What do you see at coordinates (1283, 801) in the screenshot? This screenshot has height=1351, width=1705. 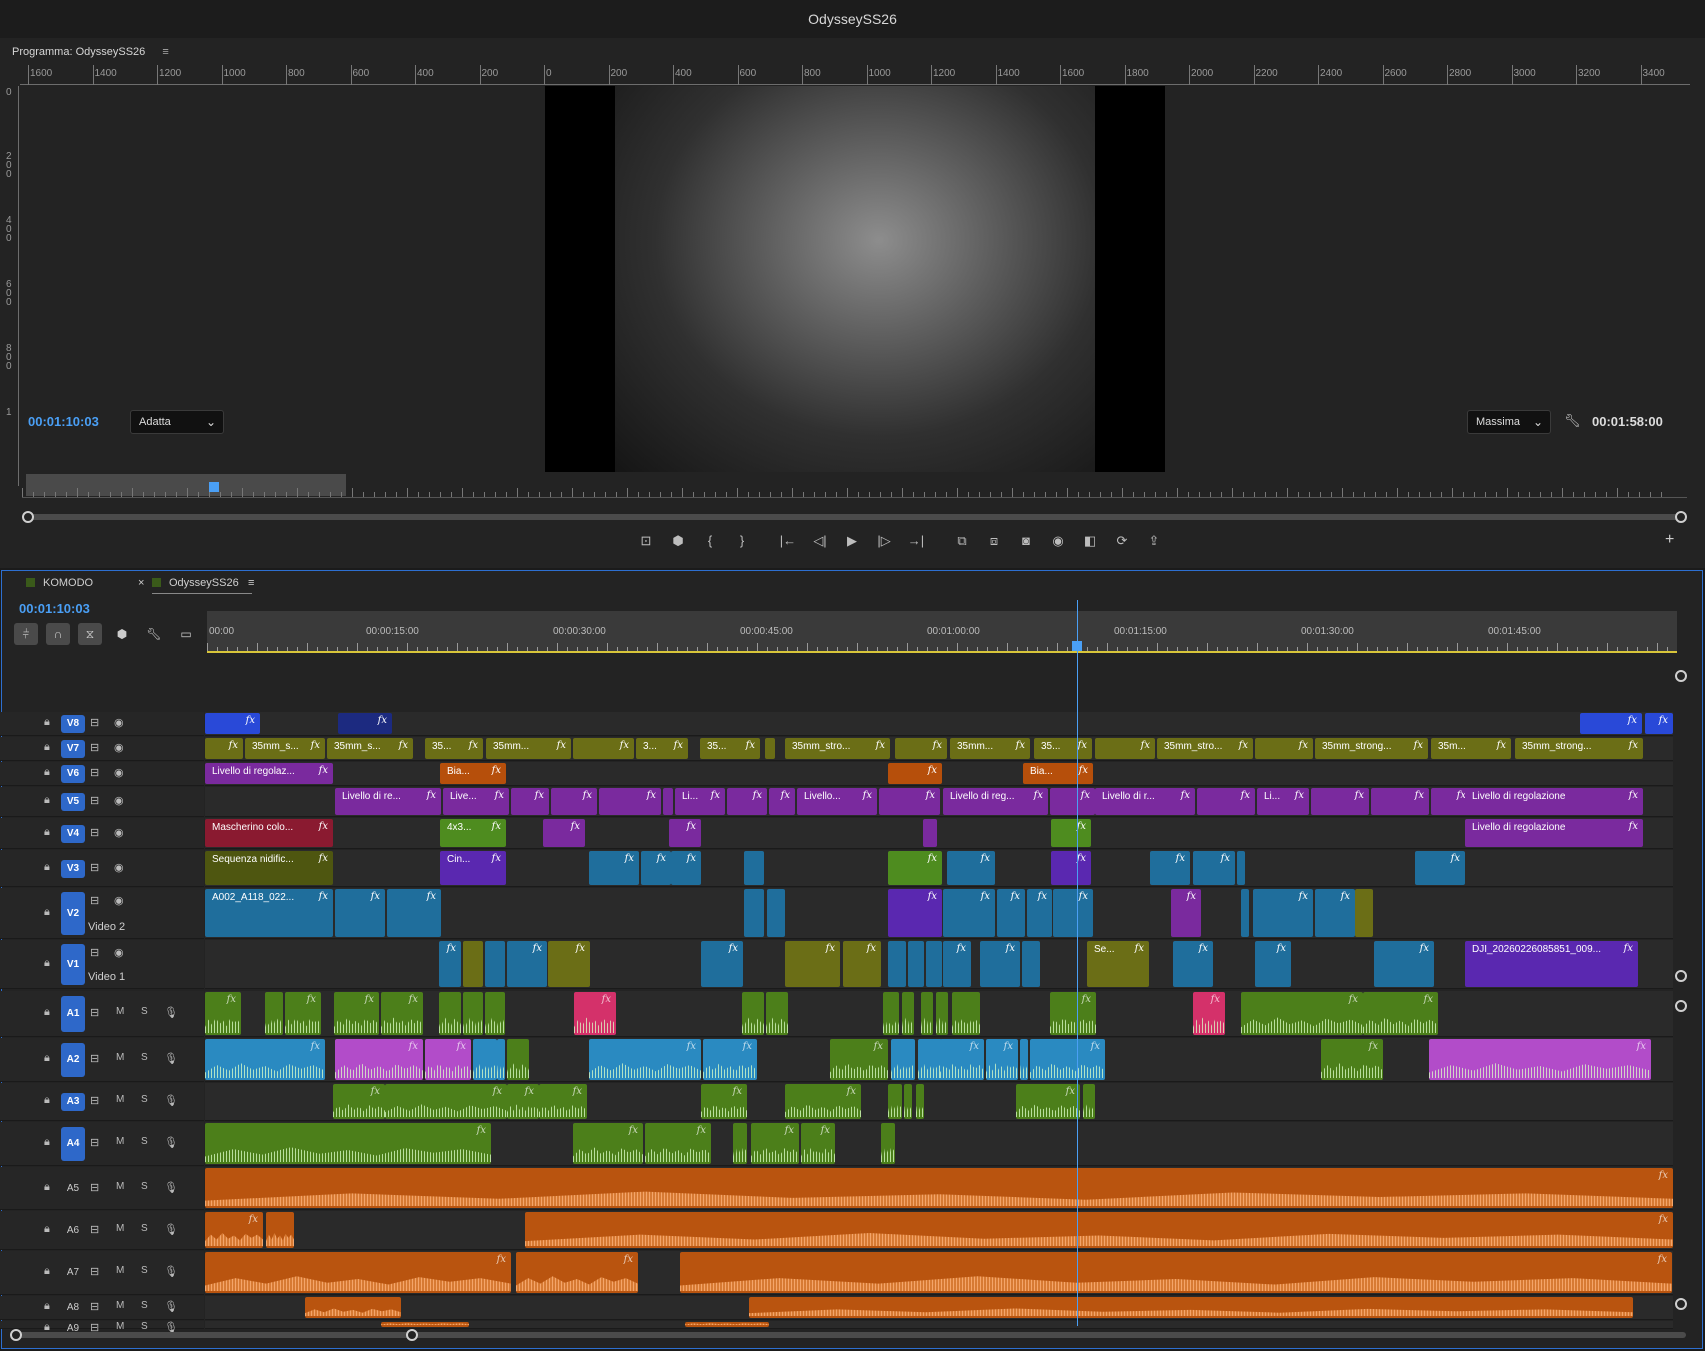 I see `video-clip: Li... fx` at bounding box center [1283, 801].